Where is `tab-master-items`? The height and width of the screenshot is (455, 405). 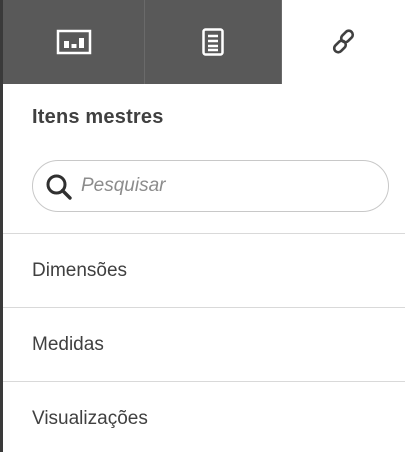 tab-master-items is located at coordinates (343, 42).